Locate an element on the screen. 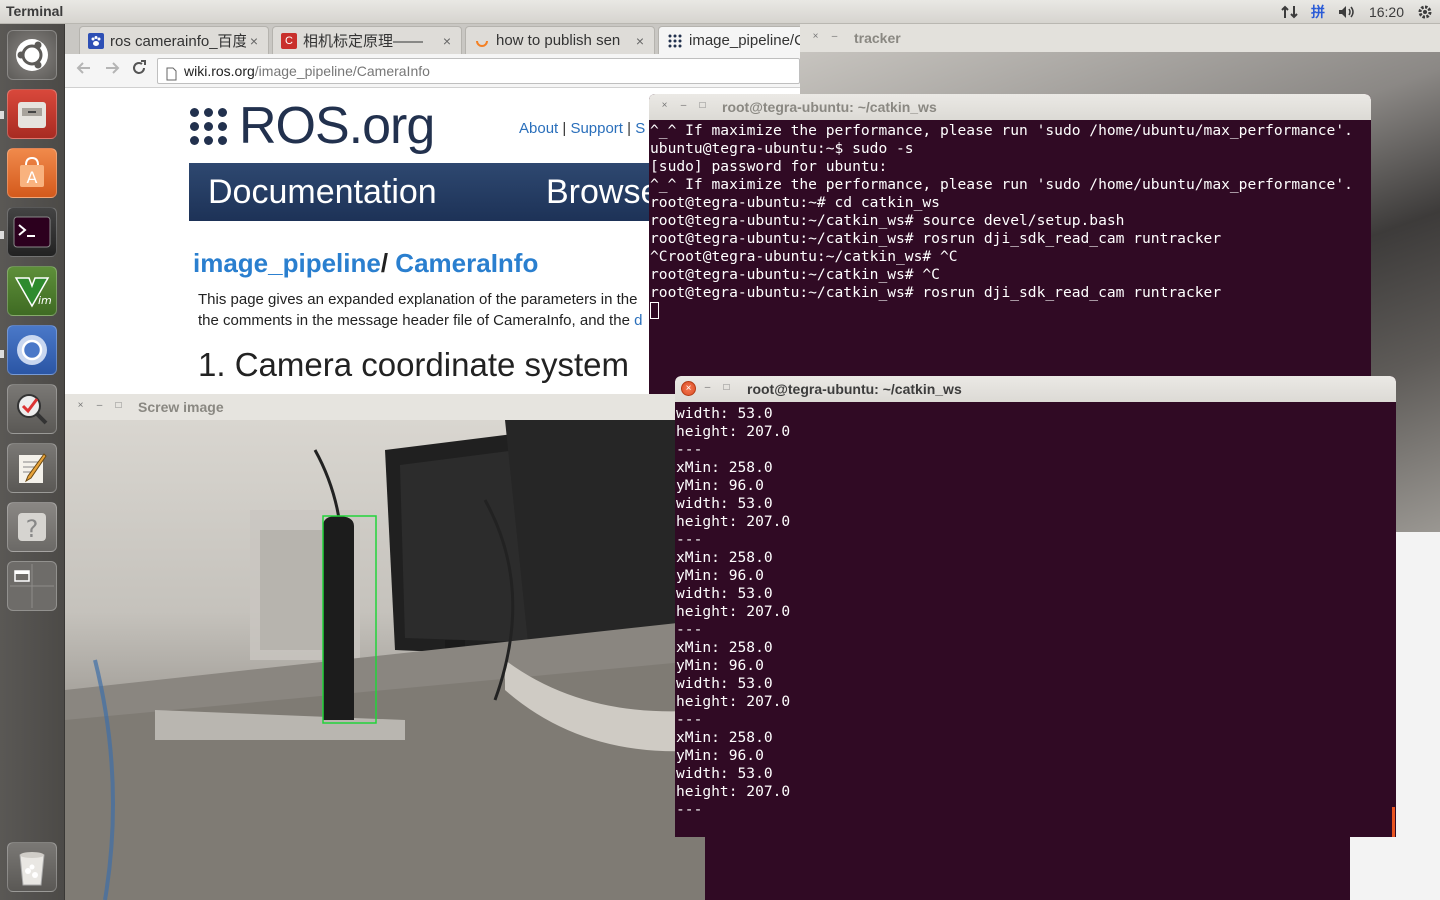  tab-label: how to publish sen is located at coordinates (558, 40).